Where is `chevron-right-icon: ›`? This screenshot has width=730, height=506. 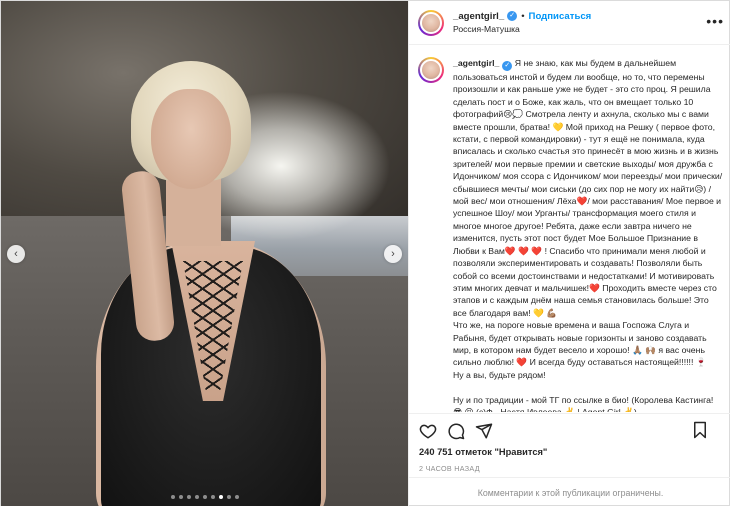 chevron-right-icon: › is located at coordinates (393, 254).